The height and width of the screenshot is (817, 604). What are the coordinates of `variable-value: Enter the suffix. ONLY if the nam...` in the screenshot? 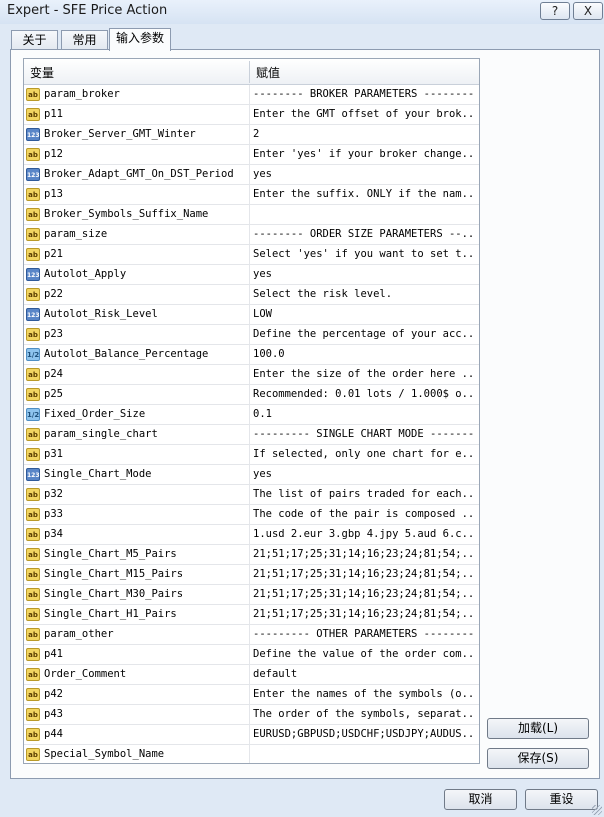 It's located at (364, 194).